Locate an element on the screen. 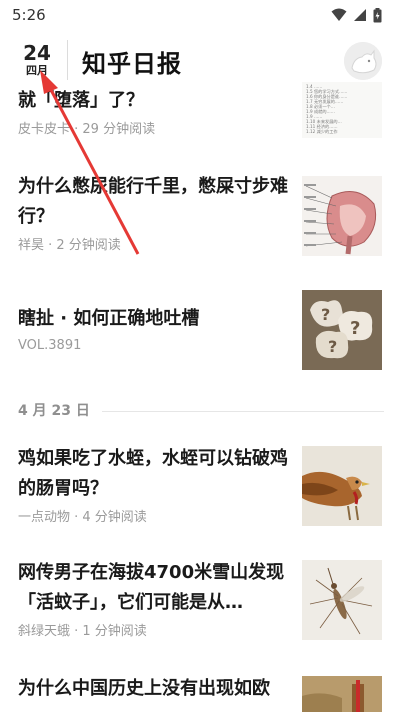  date-picker: 24 四月 is located at coordinates (37, 60).